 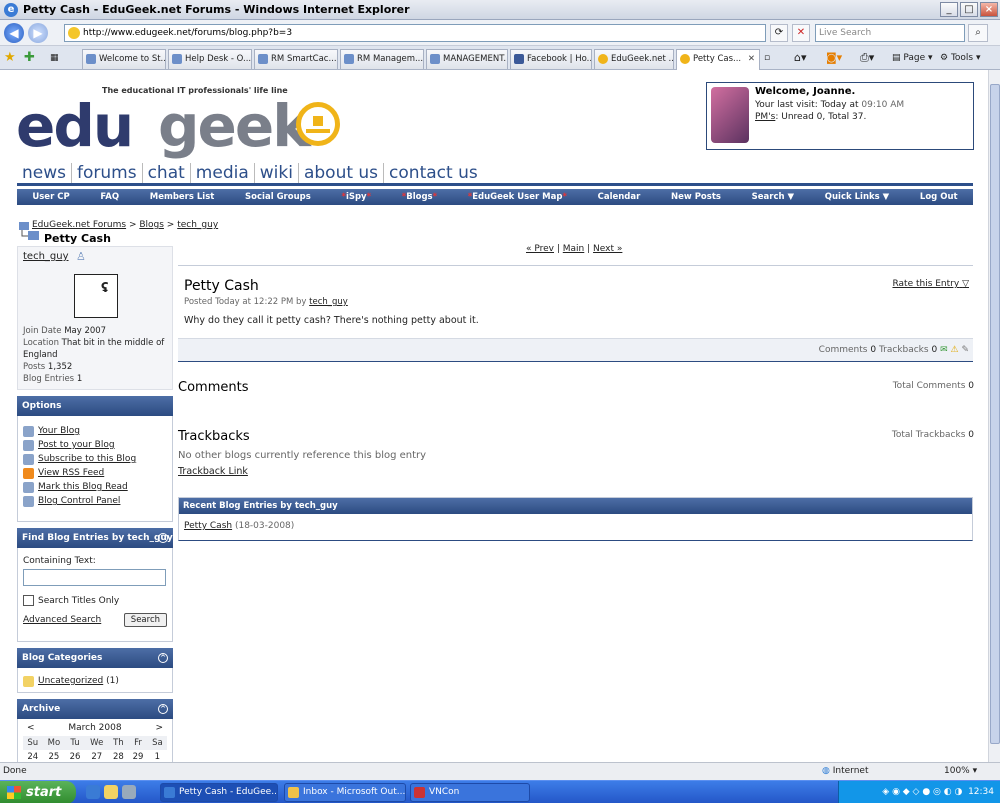 I want to click on print-icon: ⎙▾, so click(x=867, y=58).